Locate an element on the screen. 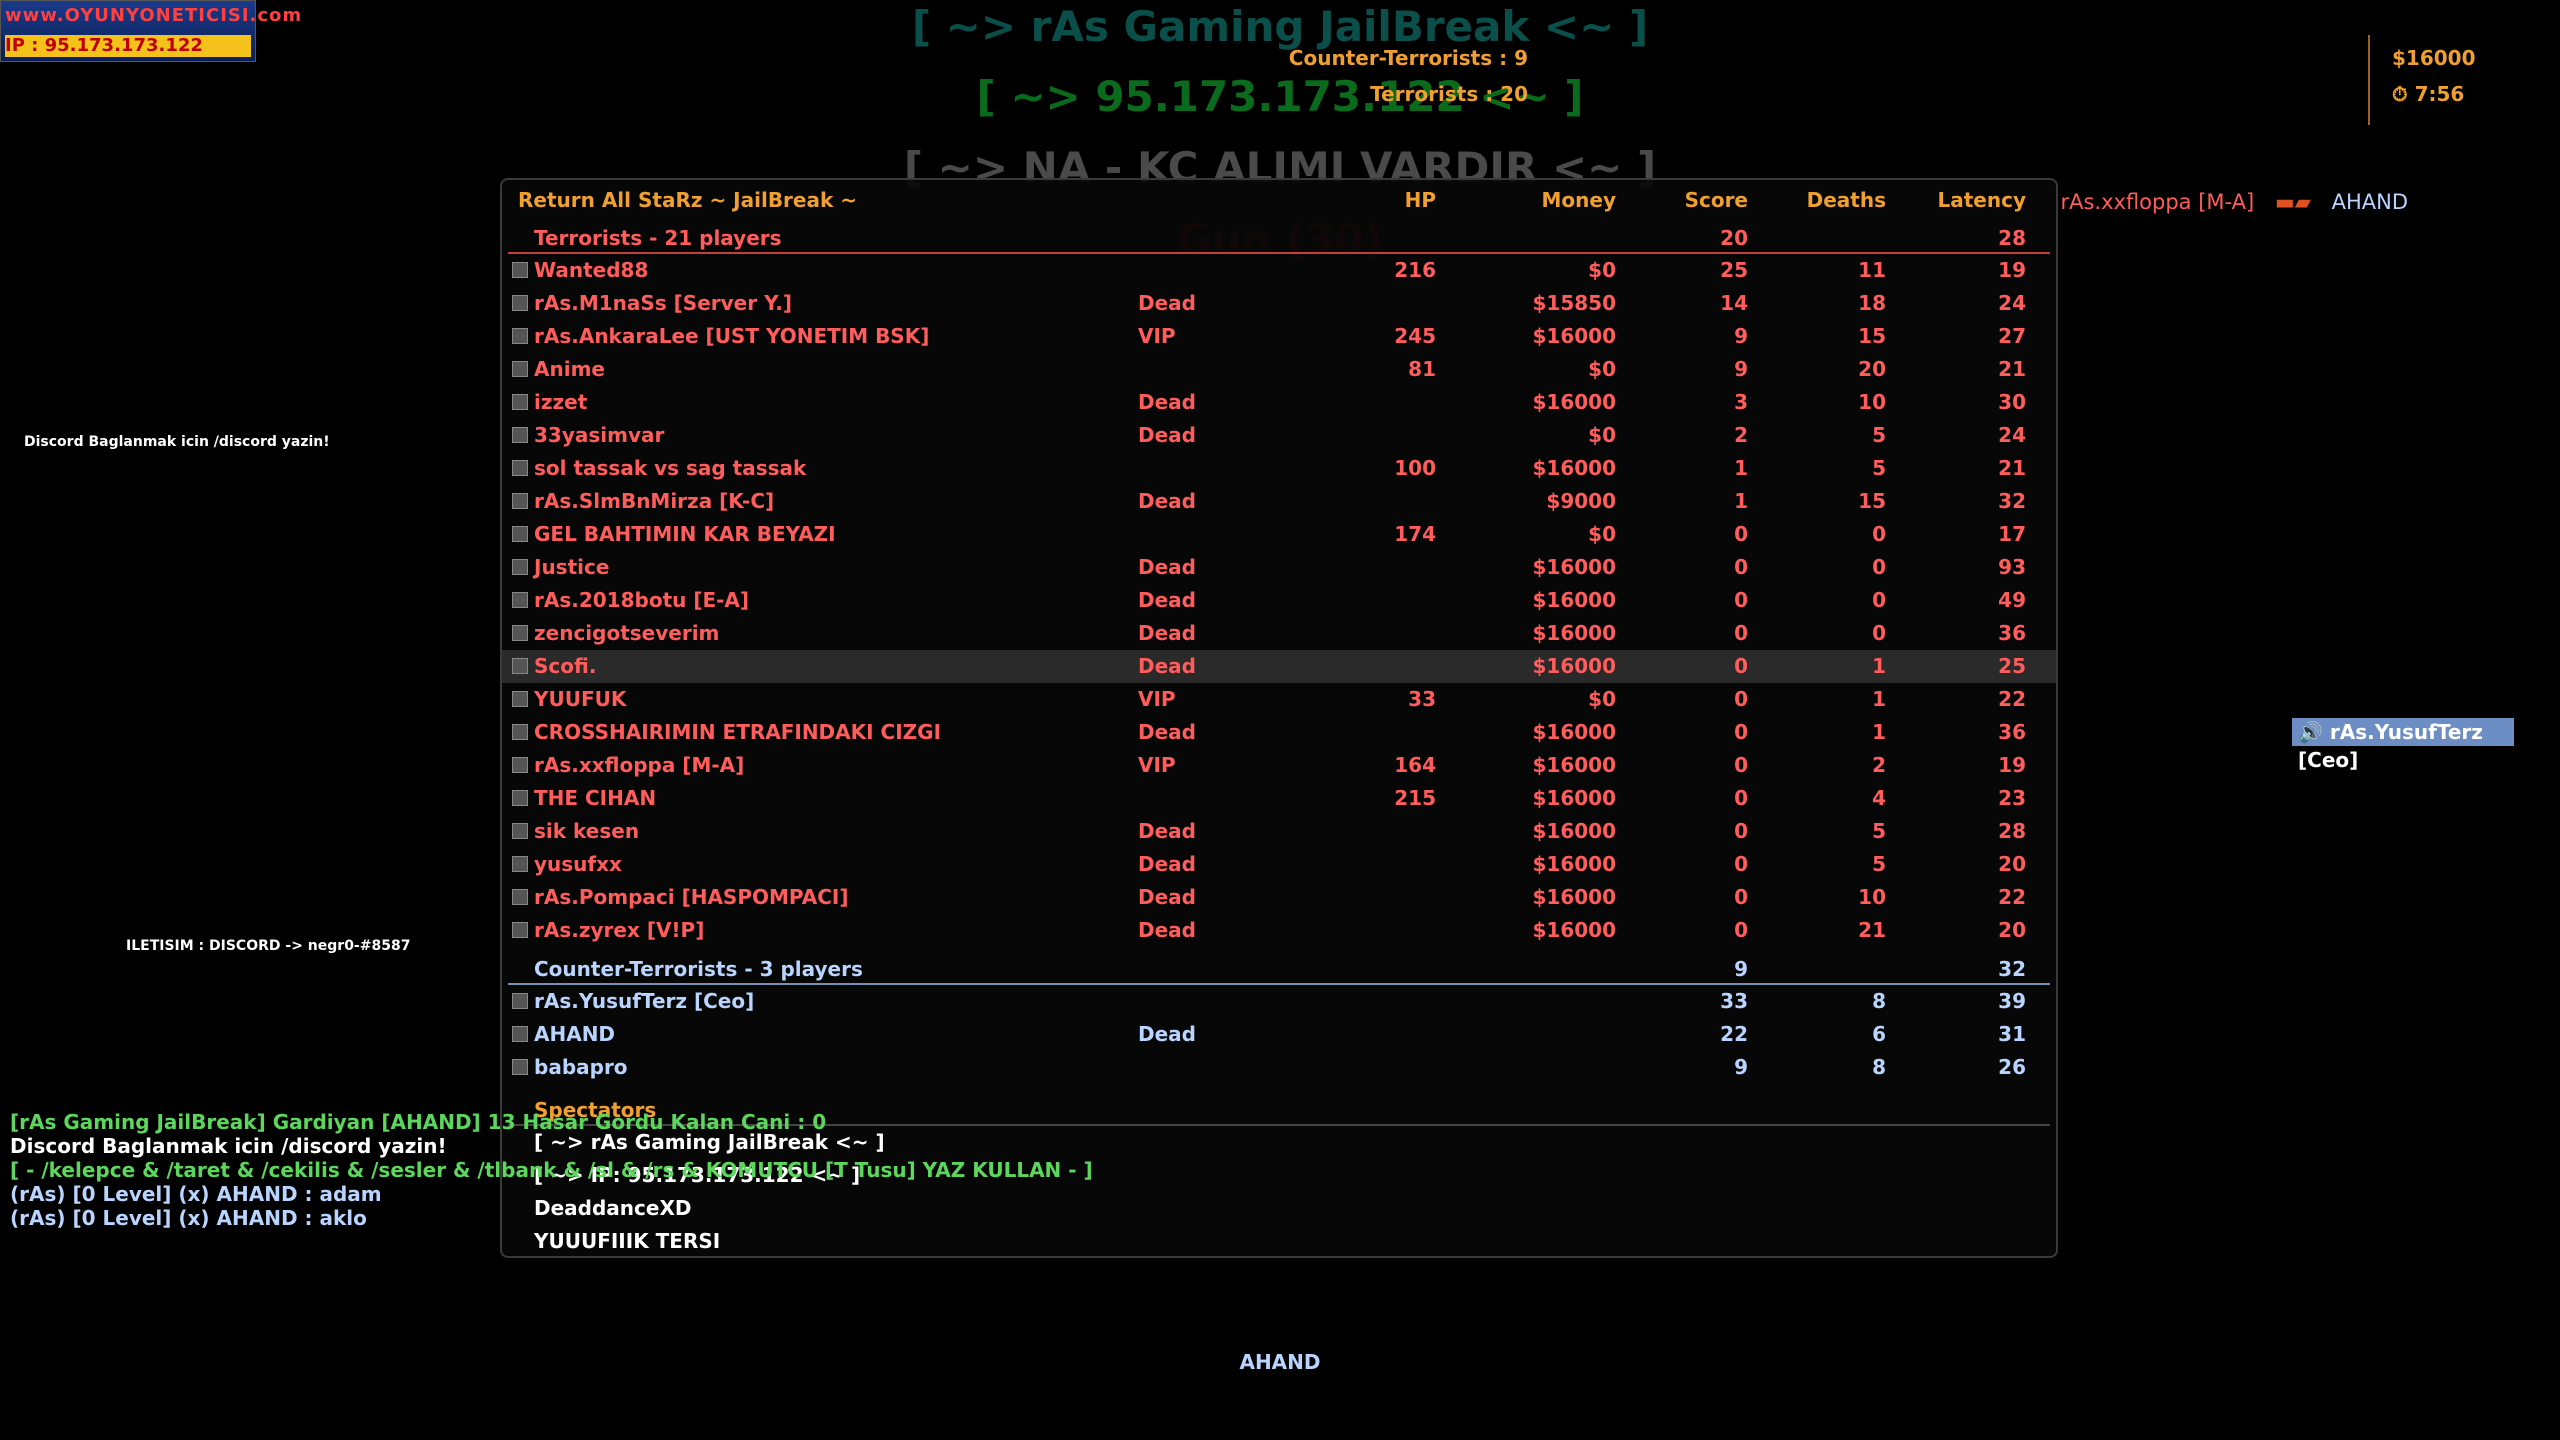 Image resolution: width=2560 pixels, height=1440 pixels. player-name: babapro is located at coordinates (581, 1067).